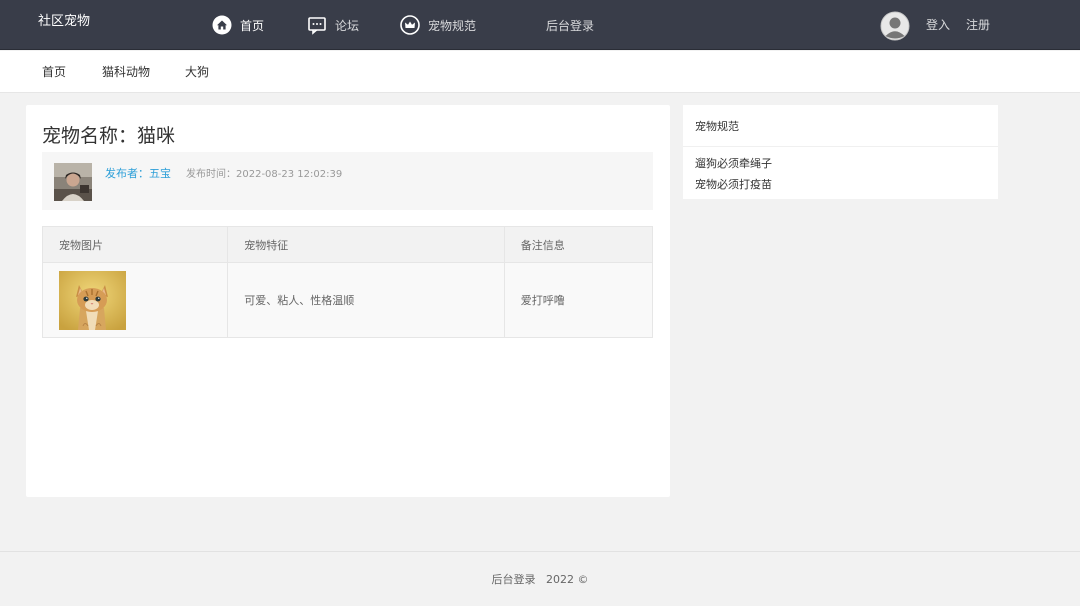 Image resolution: width=1080 pixels, height=606 pixels. I want to click on chat-icon, so click(317, 25).